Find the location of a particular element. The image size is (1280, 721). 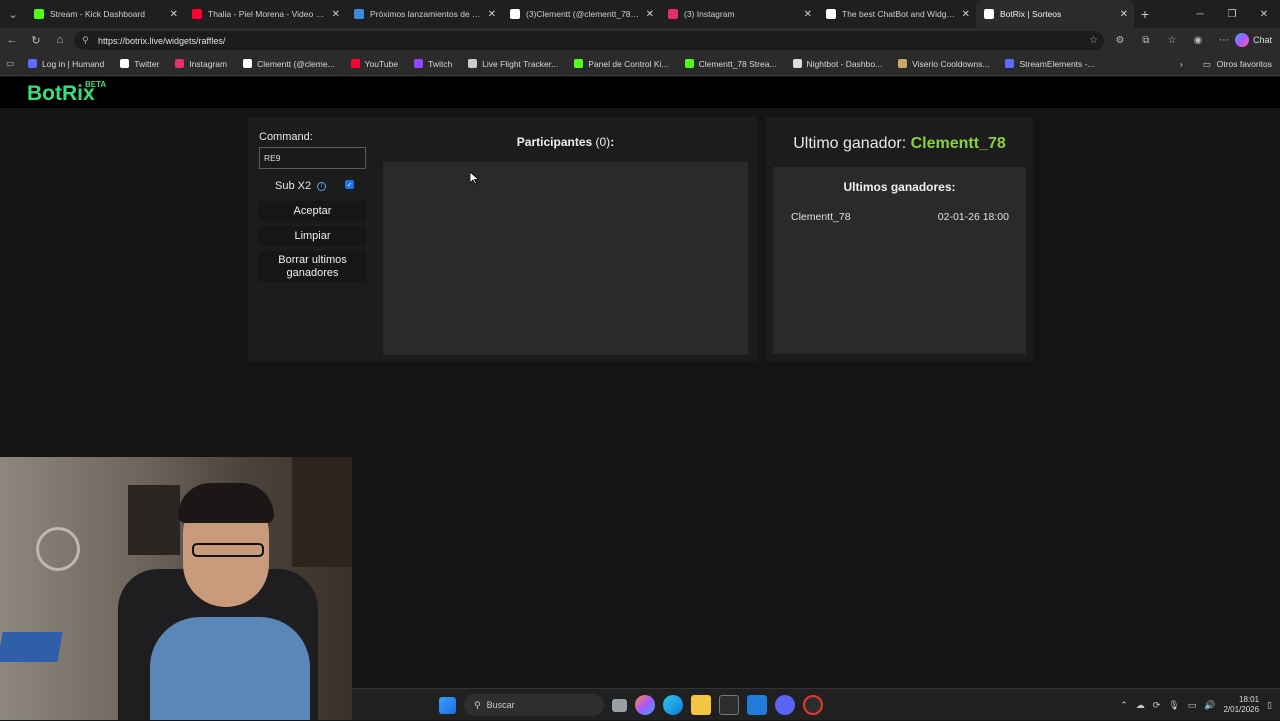

info-icon: i is located at coordinates (322, 186).